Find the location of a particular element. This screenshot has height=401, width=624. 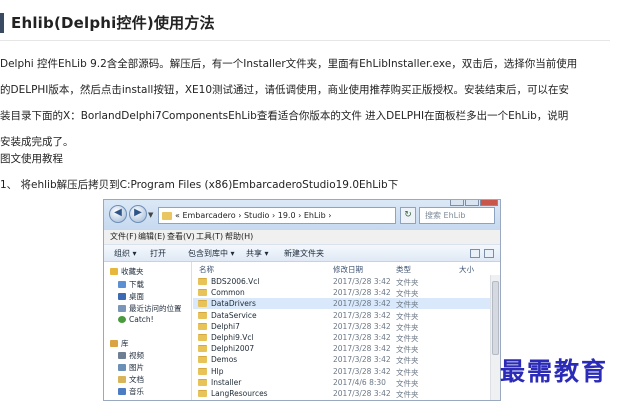

file-row: DataService 2017/3/28 3:42 文件夹 is located at coordinates (341, 315).